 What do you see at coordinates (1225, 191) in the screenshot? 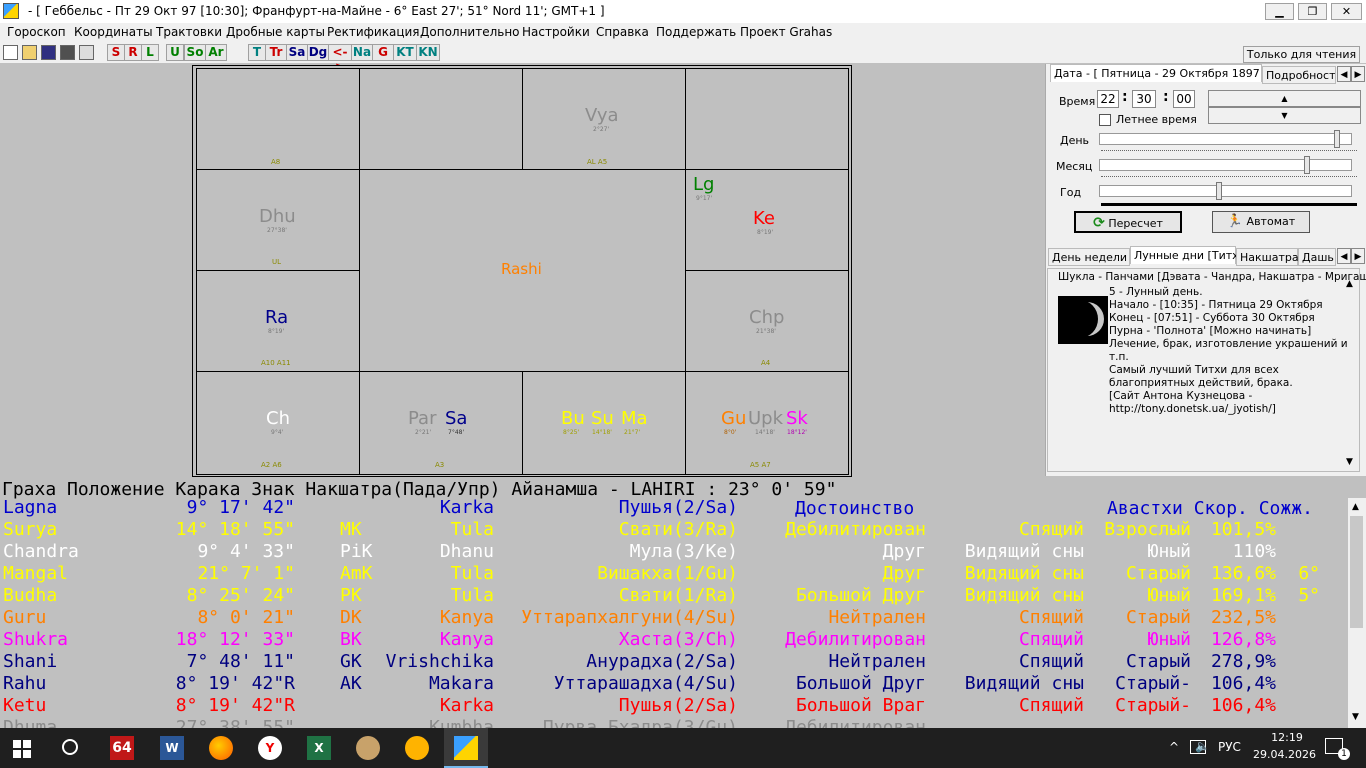
I see `year-slider` at bounding box center [1225, 191].